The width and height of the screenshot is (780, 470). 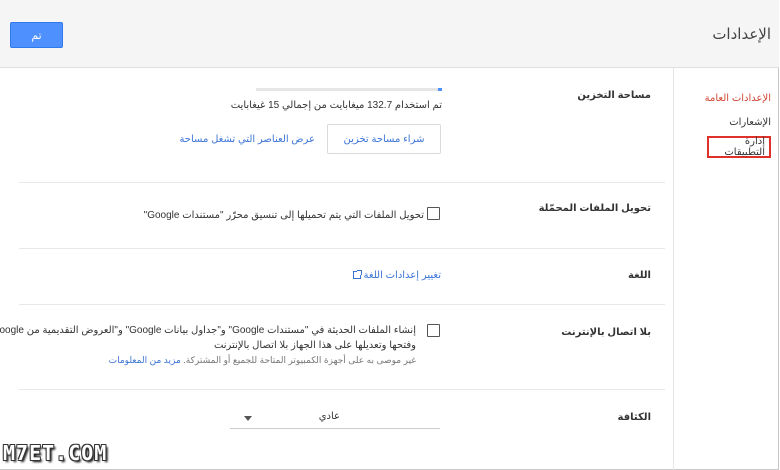 I want to click on header-bar: الإعدادات تم, so click(x=390, y=34).